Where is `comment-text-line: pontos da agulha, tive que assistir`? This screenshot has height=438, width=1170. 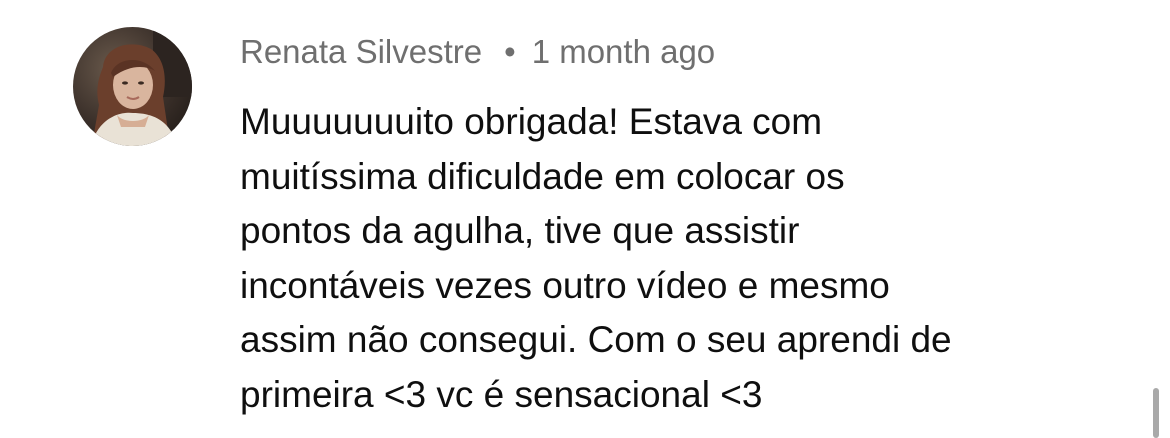 comment-text-line: pontos da agulha, tive que assistir is located at coordinates (520, 230).